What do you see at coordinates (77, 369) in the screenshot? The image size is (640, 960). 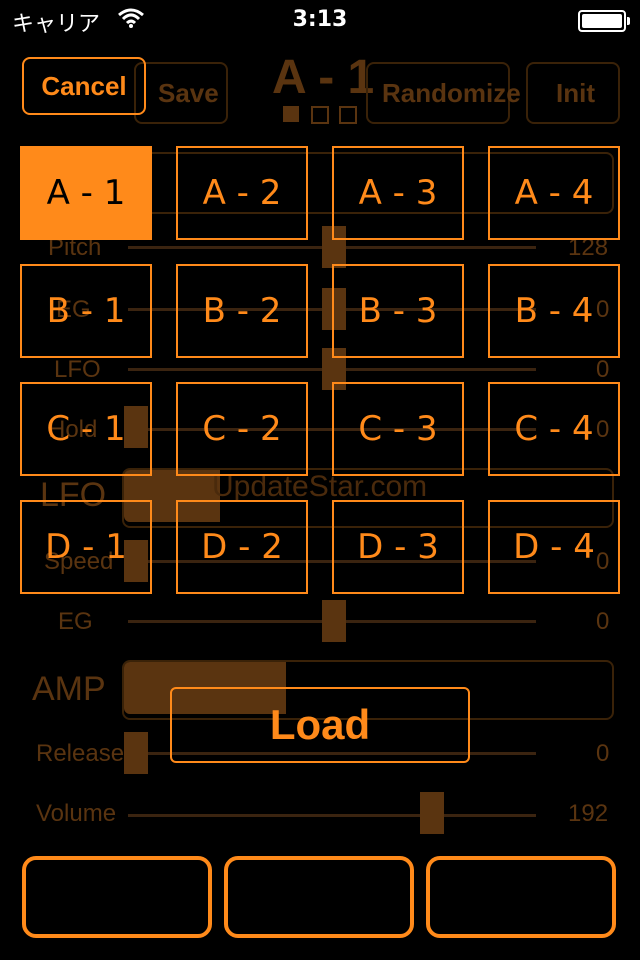 I see `lfo-label: LFO` at bounding box center [77, 369].